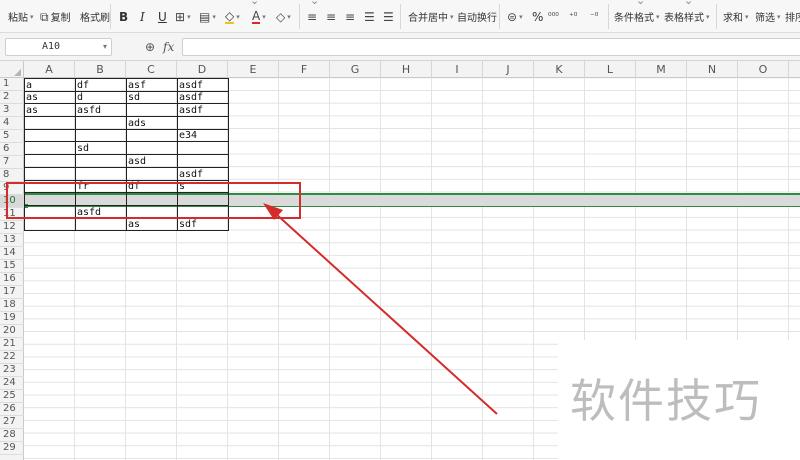 This screenshot has height=460, width=800. What do you see at coordinates (406, 69) in the screenshot?
I see `column-header-h: H` at bounding box center [406, 69].